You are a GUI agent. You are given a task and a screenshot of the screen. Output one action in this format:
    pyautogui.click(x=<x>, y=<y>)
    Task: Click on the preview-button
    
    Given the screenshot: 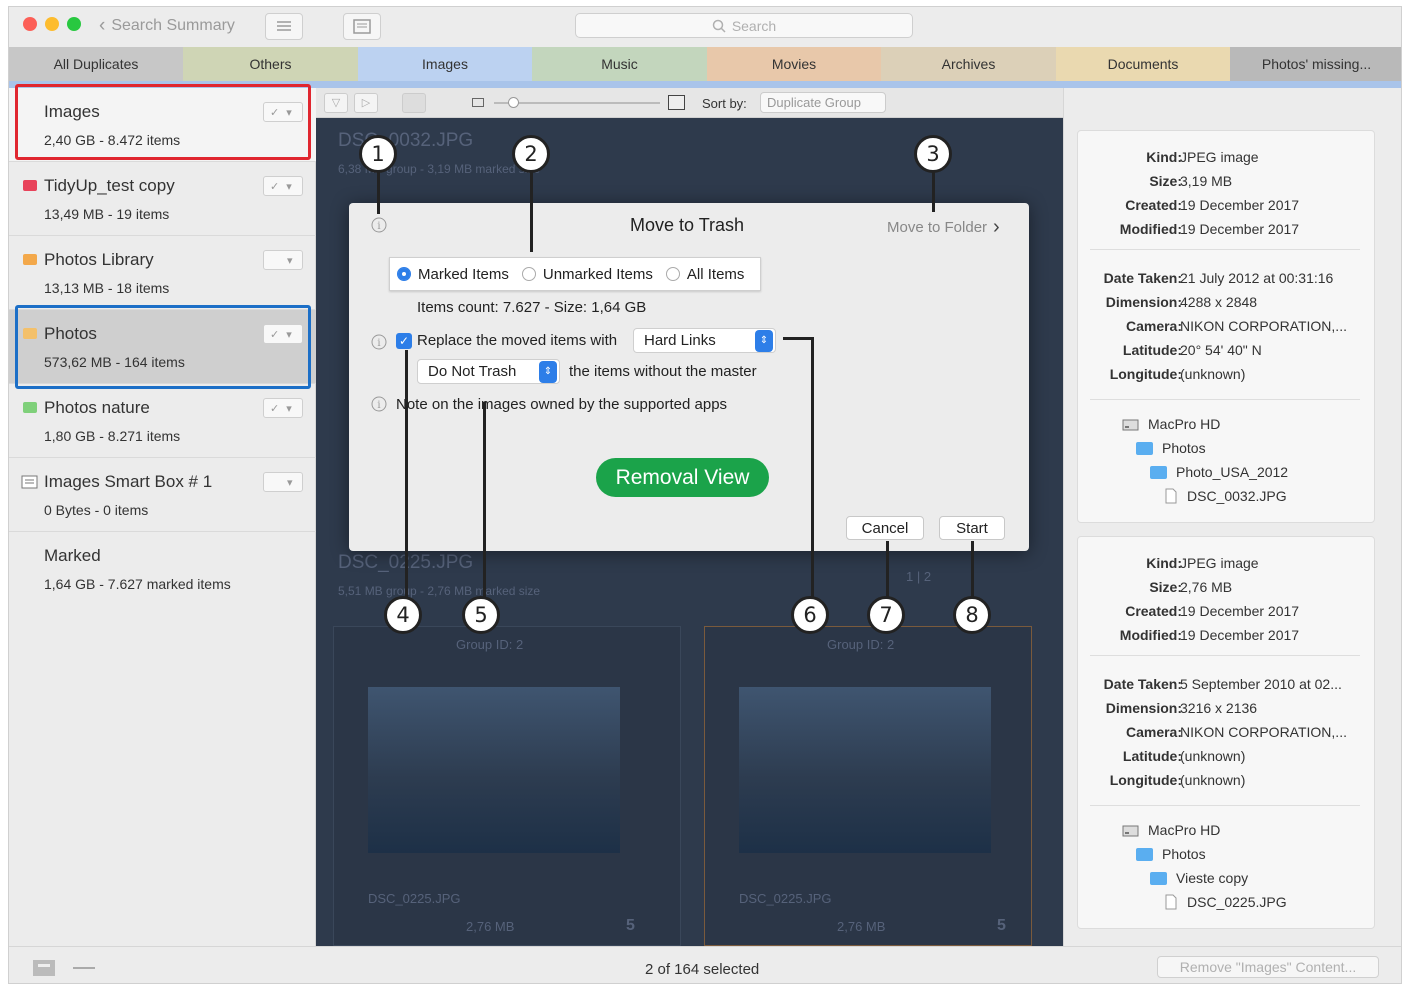 What is the action you would take?
    pyautogui.click(x=362, y=26)
    